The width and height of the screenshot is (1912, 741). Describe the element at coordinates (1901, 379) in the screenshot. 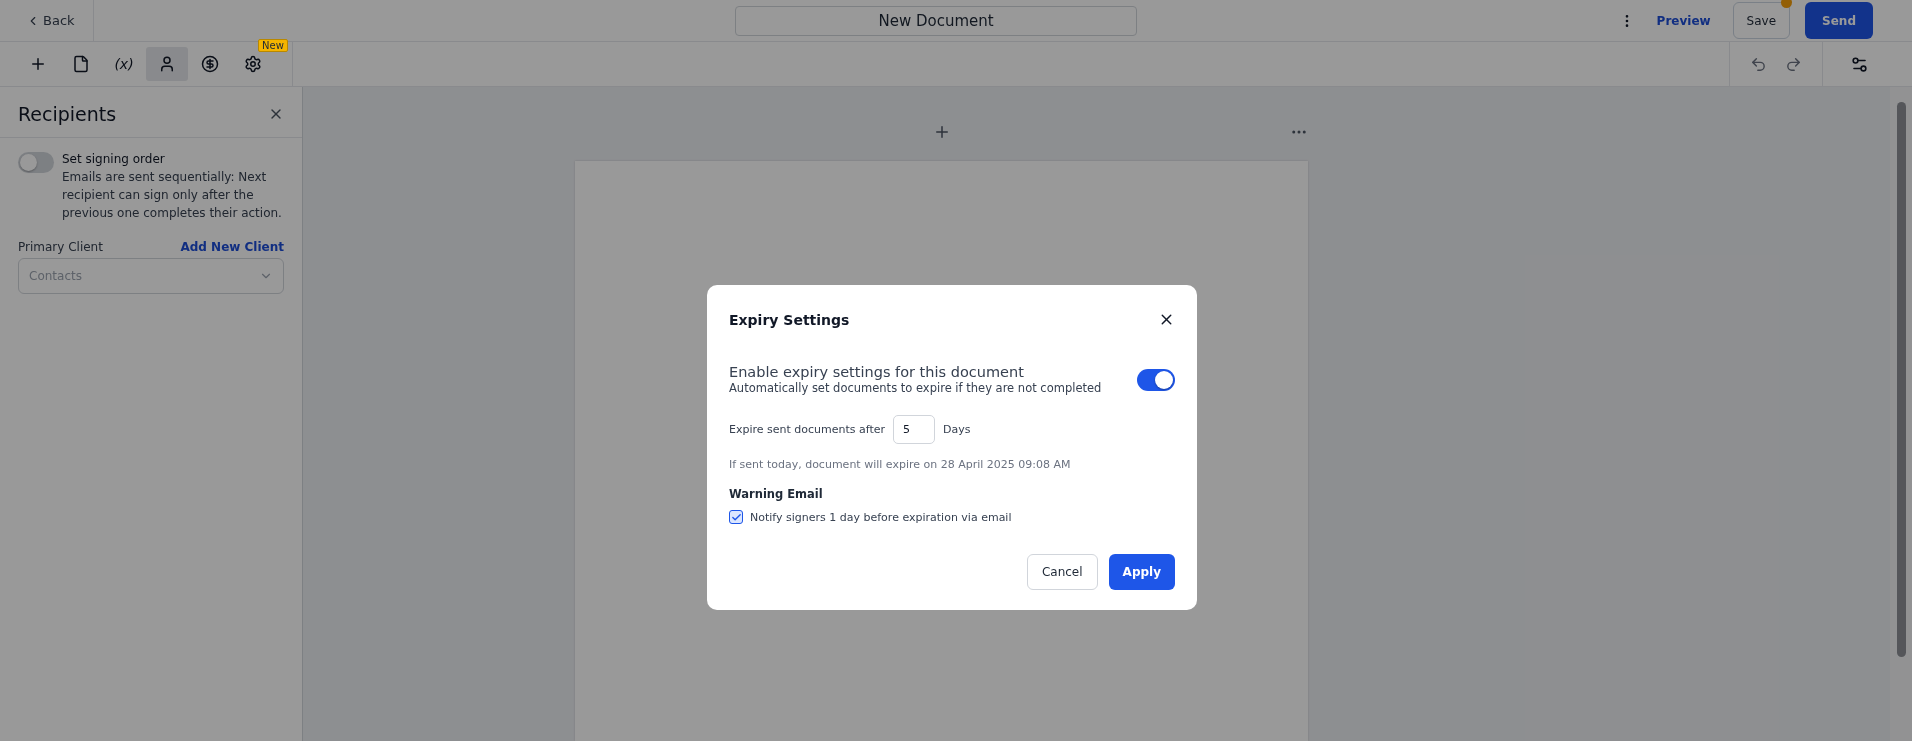

I see `scrollbar-thumb` at that location.